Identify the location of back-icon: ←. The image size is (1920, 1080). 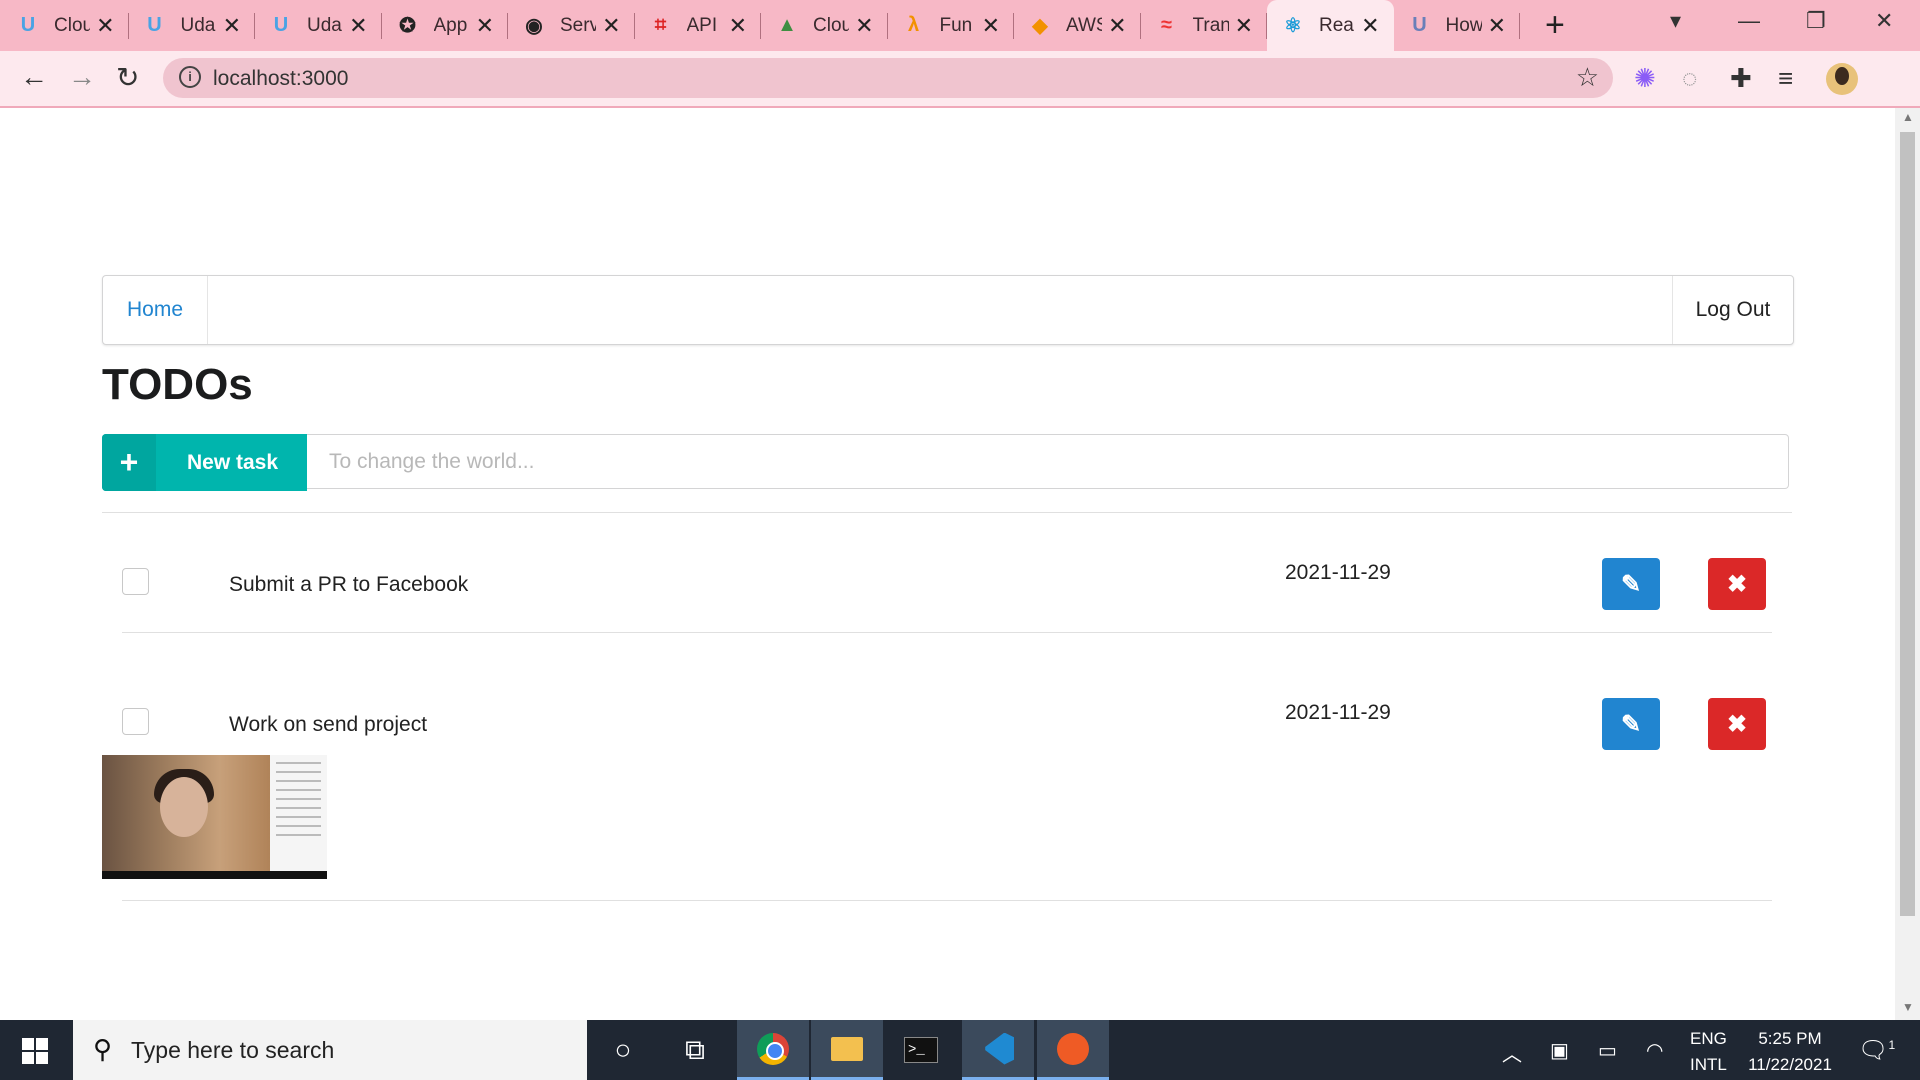
(34, 77).